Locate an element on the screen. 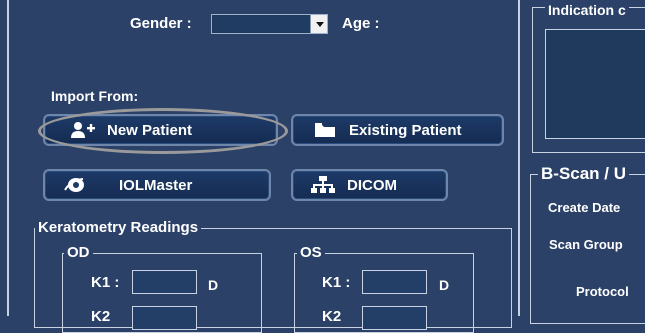 The width and height of the screenshot is (645, 333). gender-select is located at coordinates (269, 24).